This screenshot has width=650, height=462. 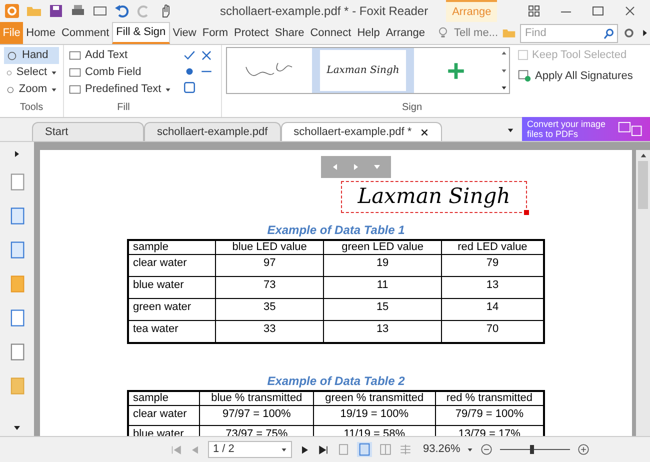 I want to click on table-cell: 15, so click(x=383, y=309).